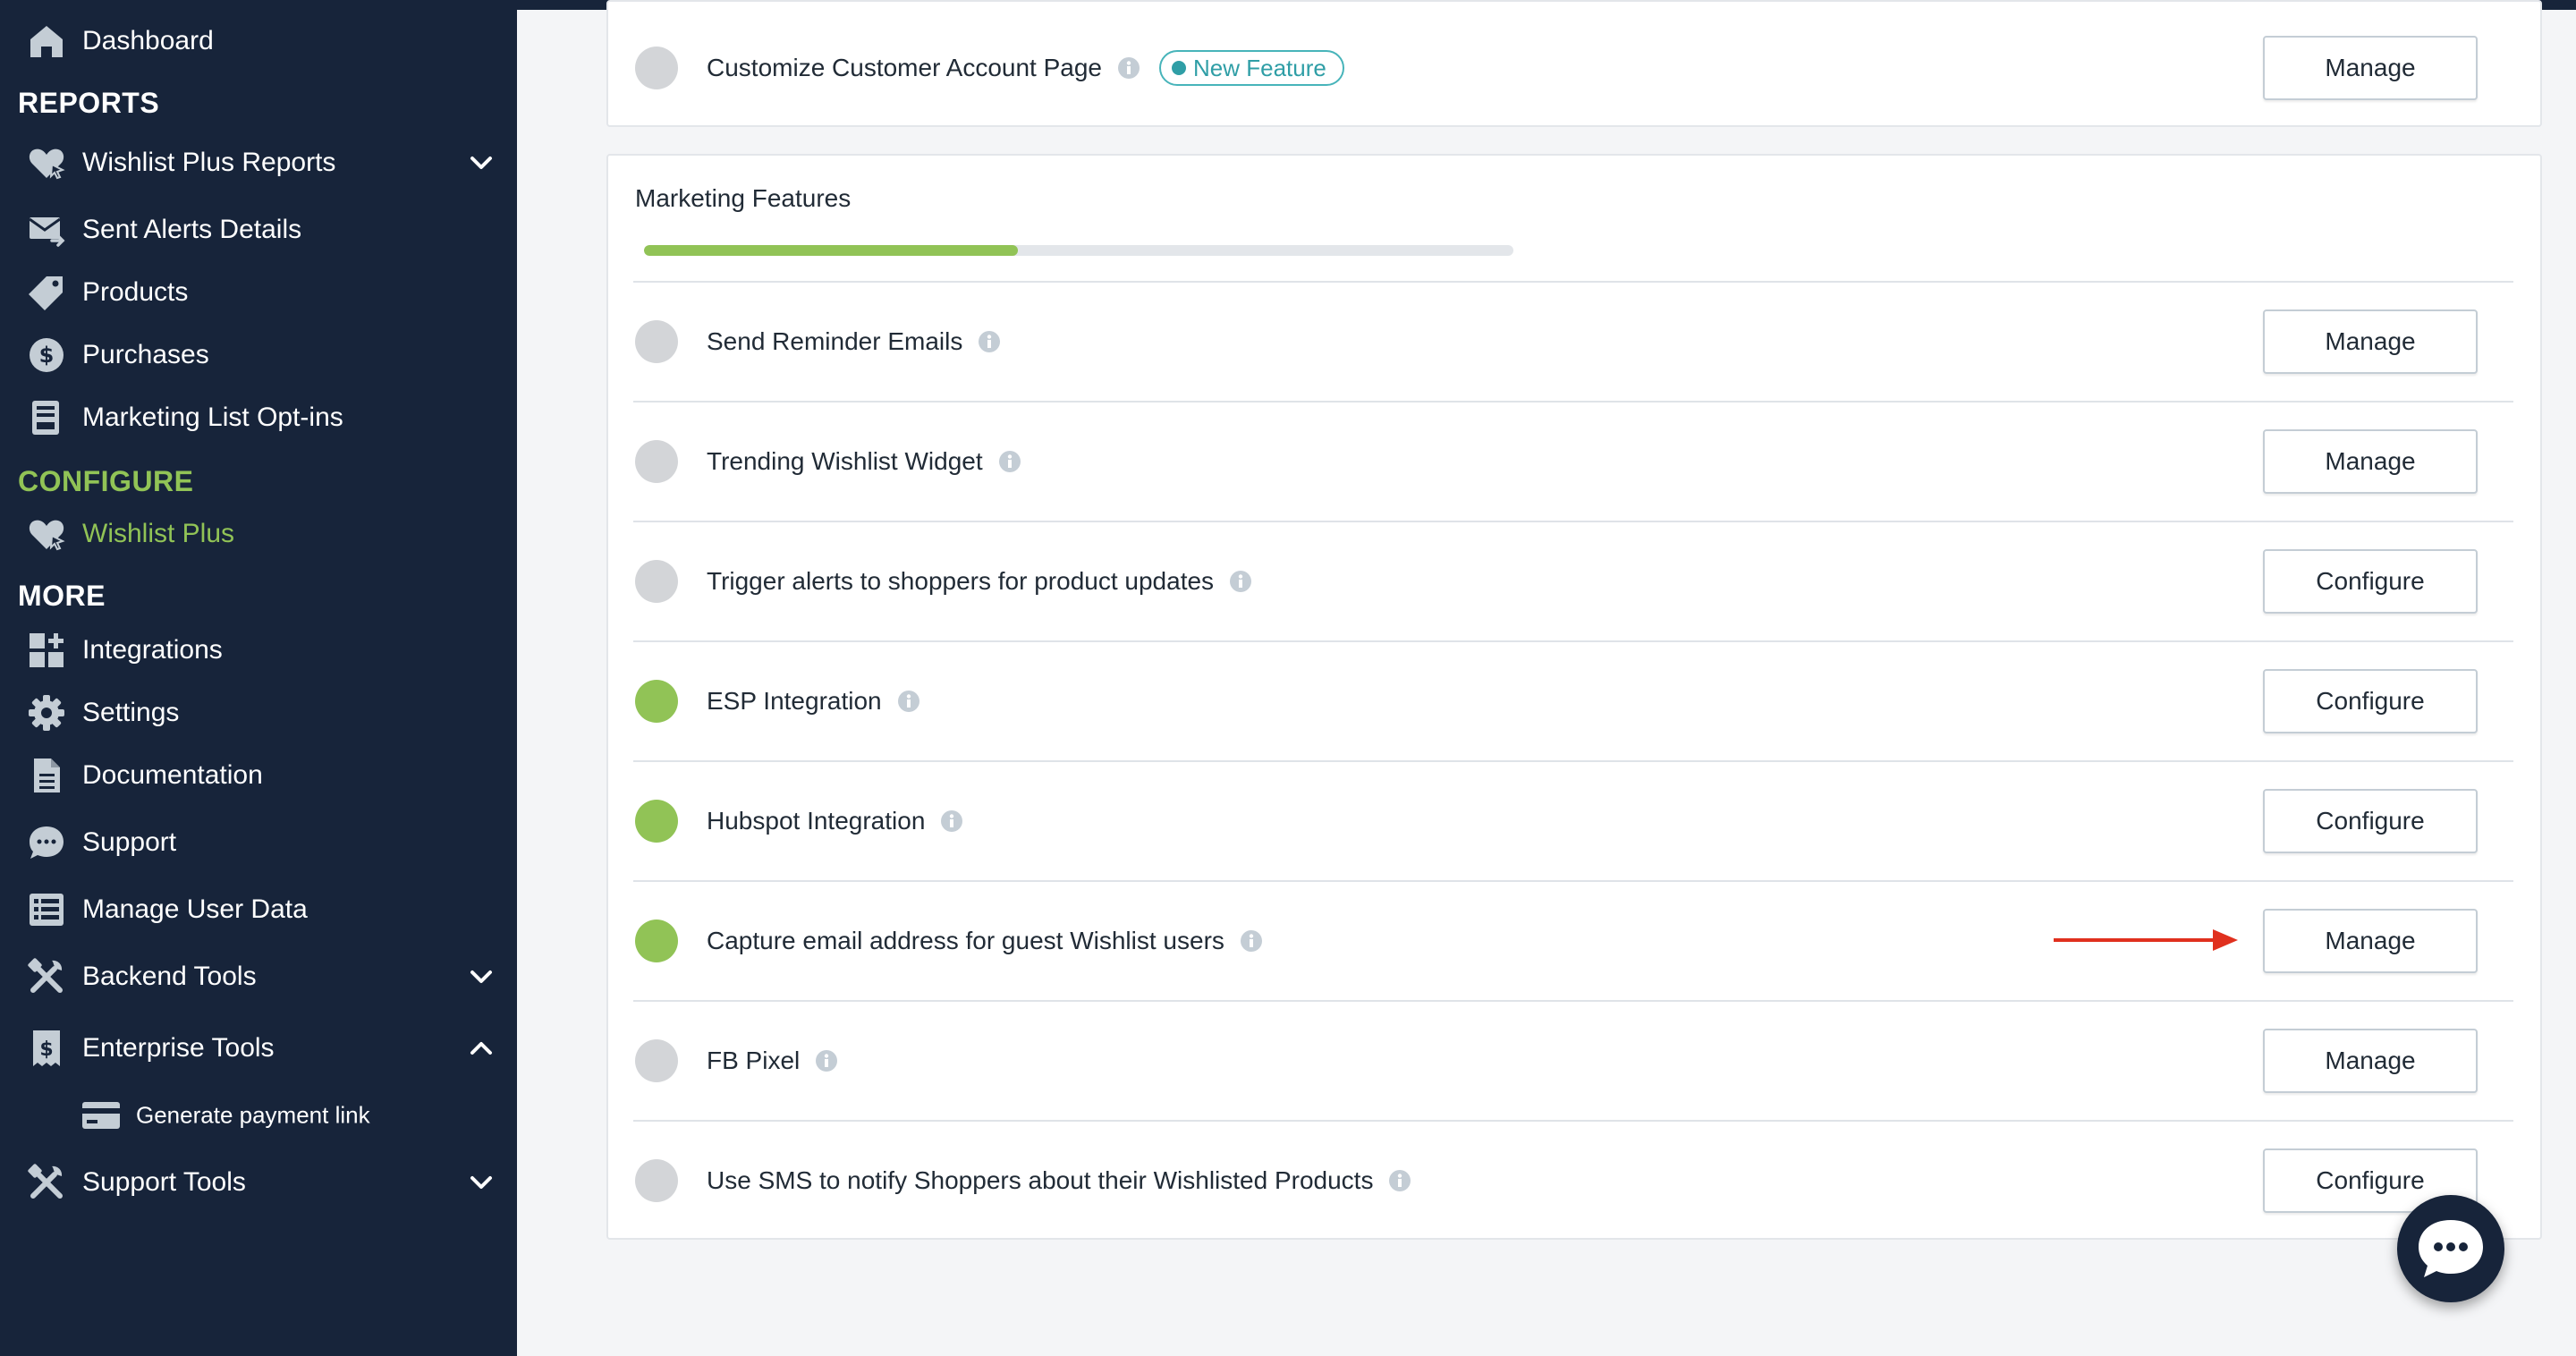  I want to click on sidebar-item-label: Backend Tools, so click(169, 976).